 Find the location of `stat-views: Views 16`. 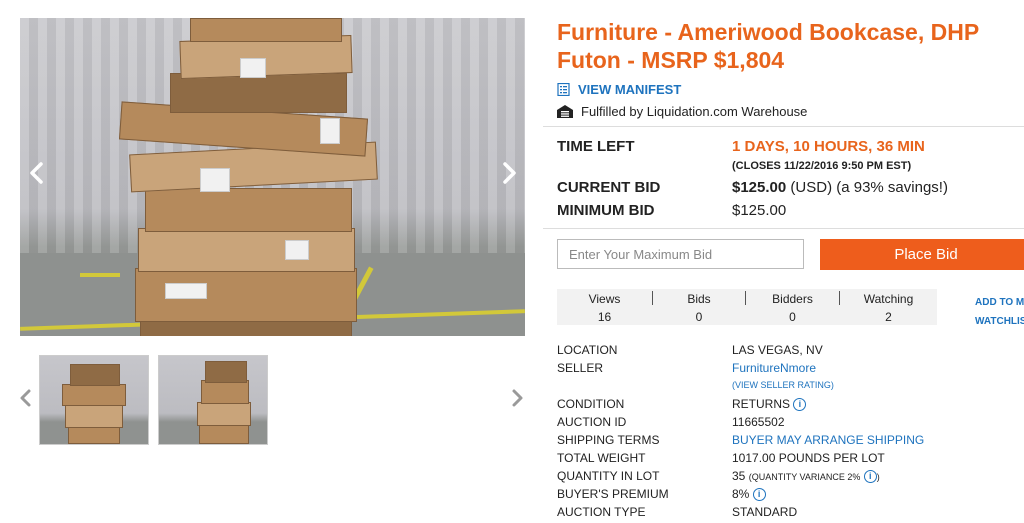

stat-views: Views 16 is located at coordinates (604, 307).